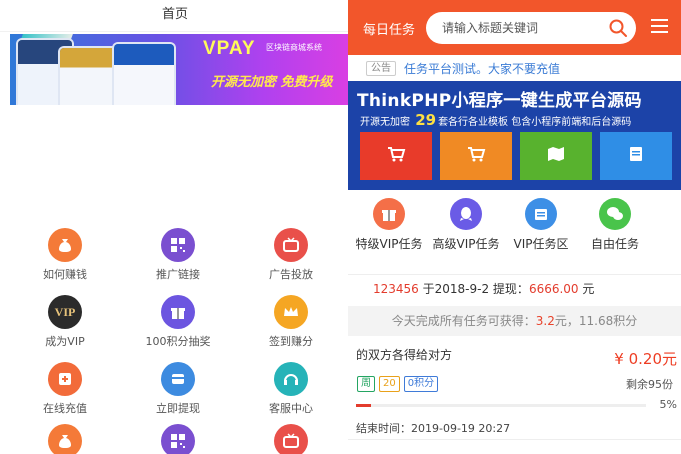 This screenshot has width=681, height=454. Describe the element at coordinates (466, 214) in the screenshot. I see `qq-icon` at that location.